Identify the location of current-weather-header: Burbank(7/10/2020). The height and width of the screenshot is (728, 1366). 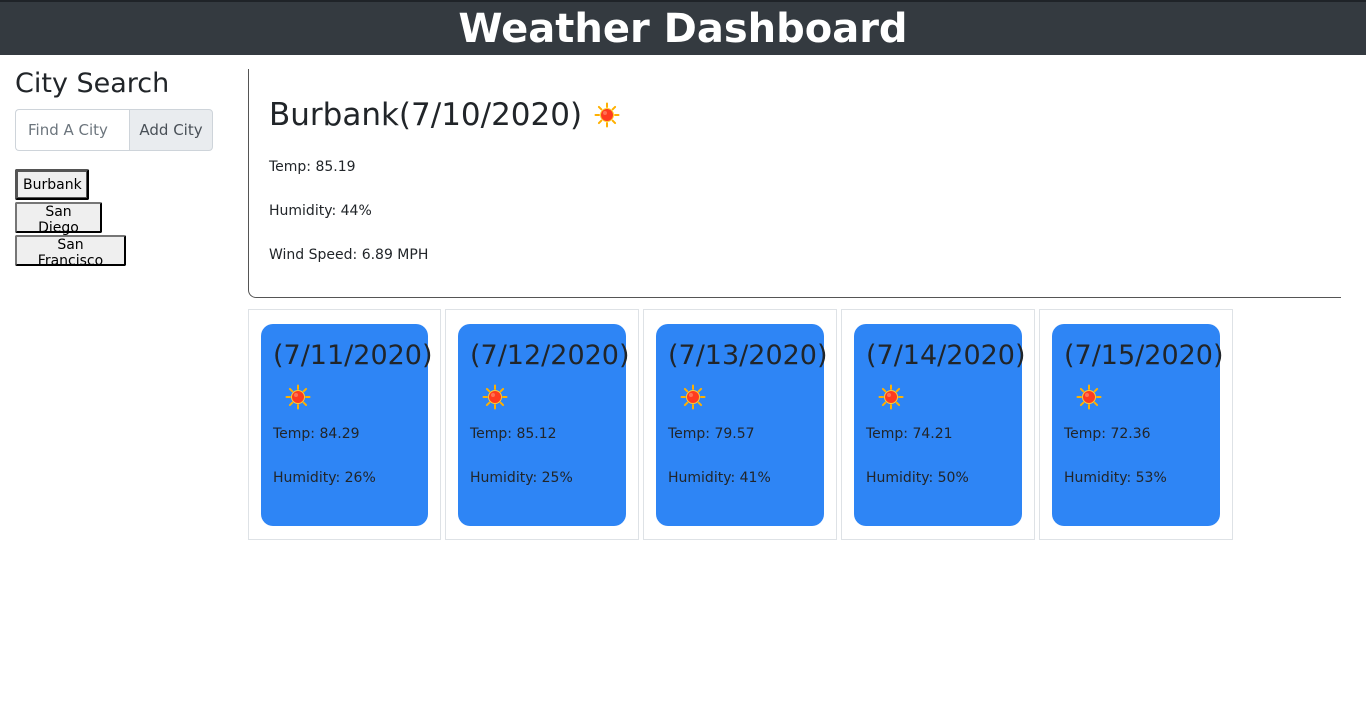
(795, 115).